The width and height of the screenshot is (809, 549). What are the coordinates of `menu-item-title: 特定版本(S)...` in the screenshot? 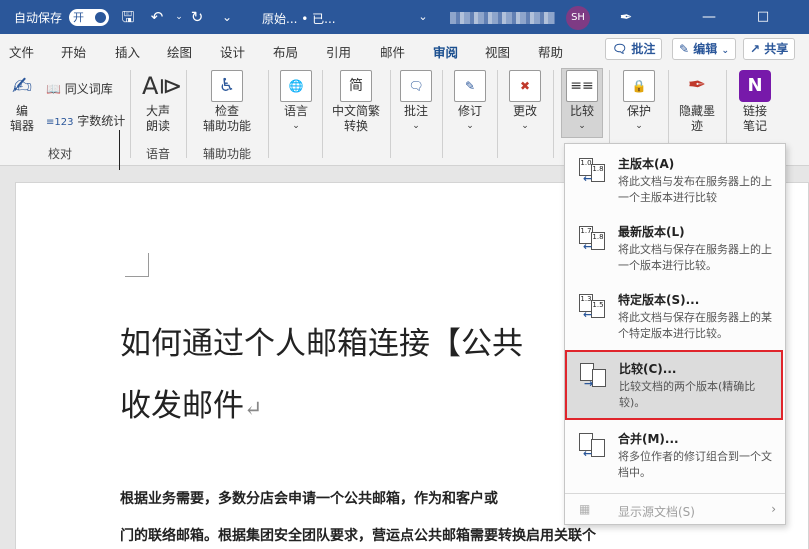 It's located at (659, 300).